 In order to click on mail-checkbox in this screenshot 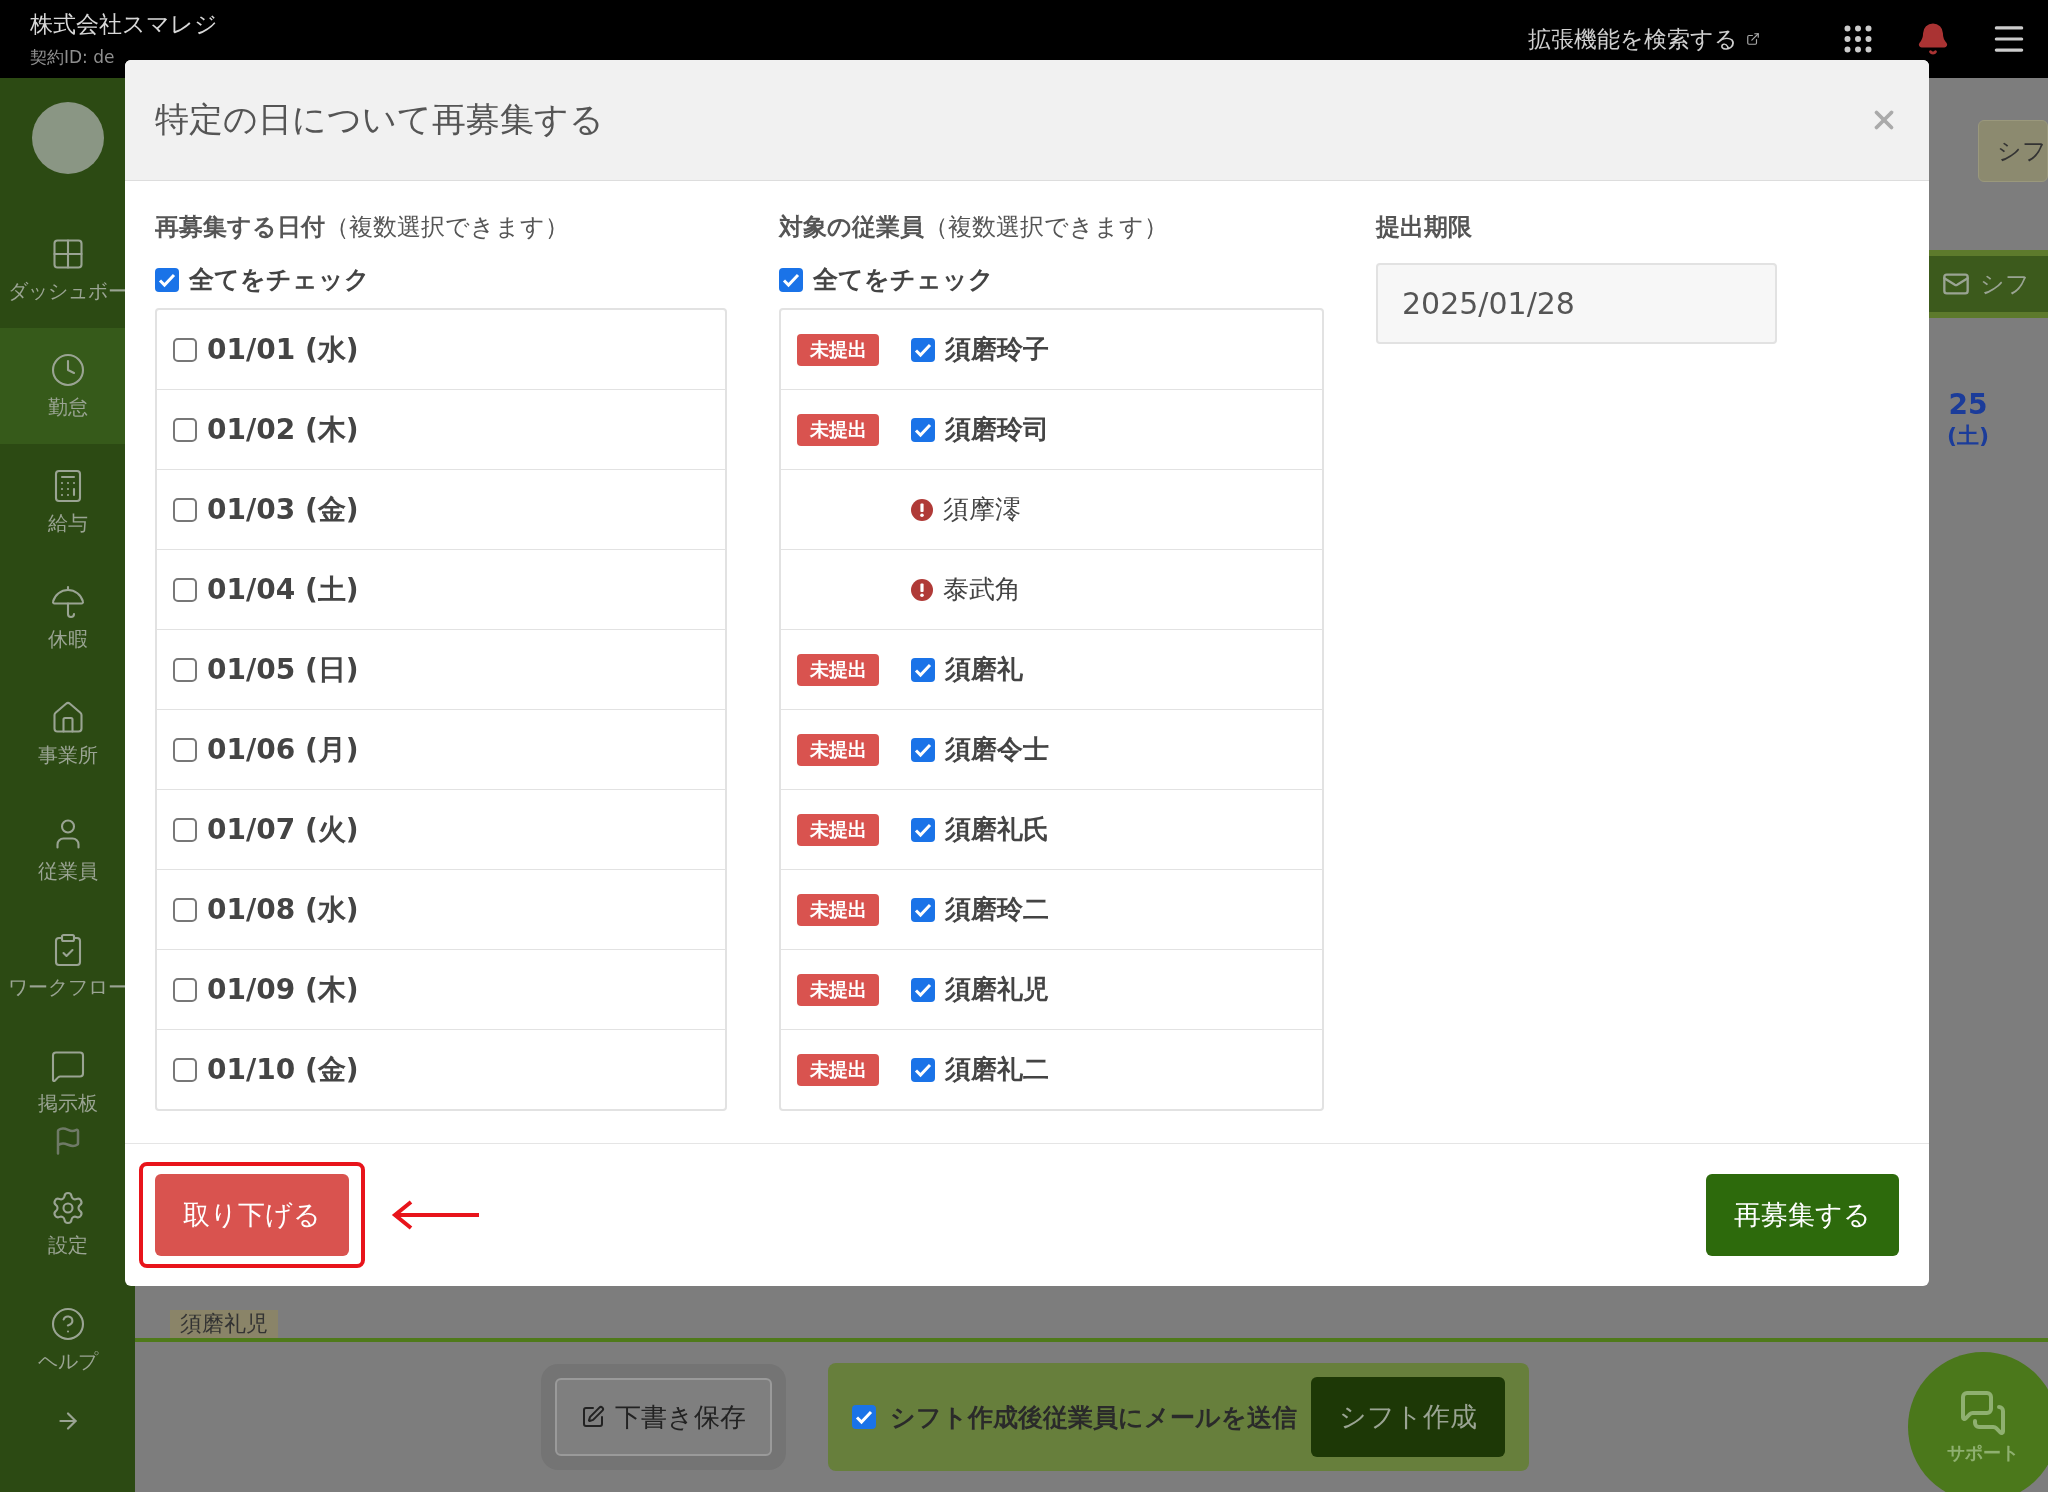, I will do `click(864, 1417)`.